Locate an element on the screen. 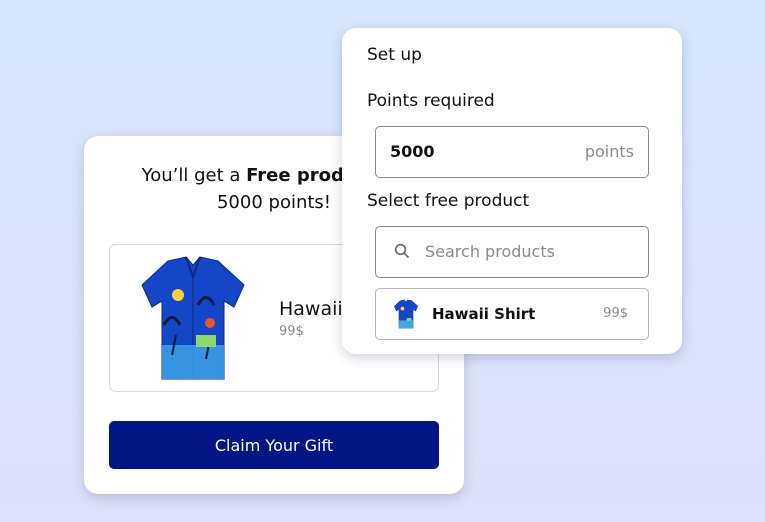  points-unit: points is located at coordinates (609, 151).